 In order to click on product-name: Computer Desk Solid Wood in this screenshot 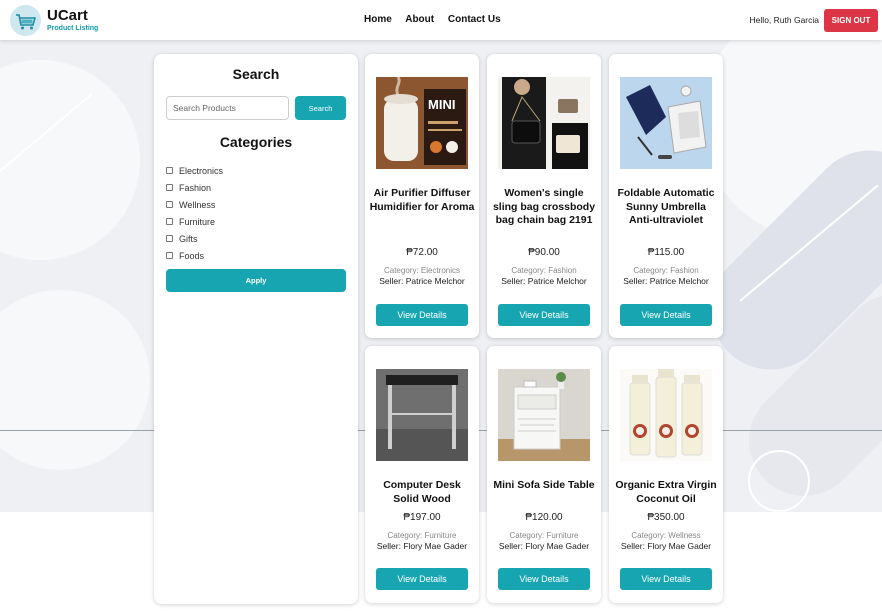, I will do `click(422, 492)`.